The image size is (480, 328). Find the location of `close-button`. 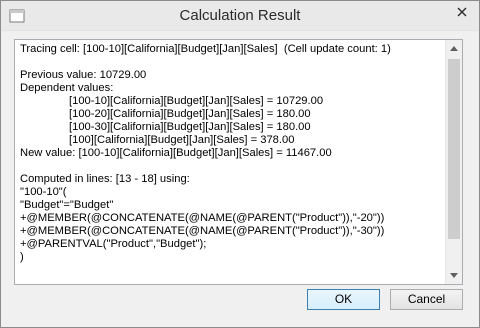

close-button is located at coordinates (462, 12).